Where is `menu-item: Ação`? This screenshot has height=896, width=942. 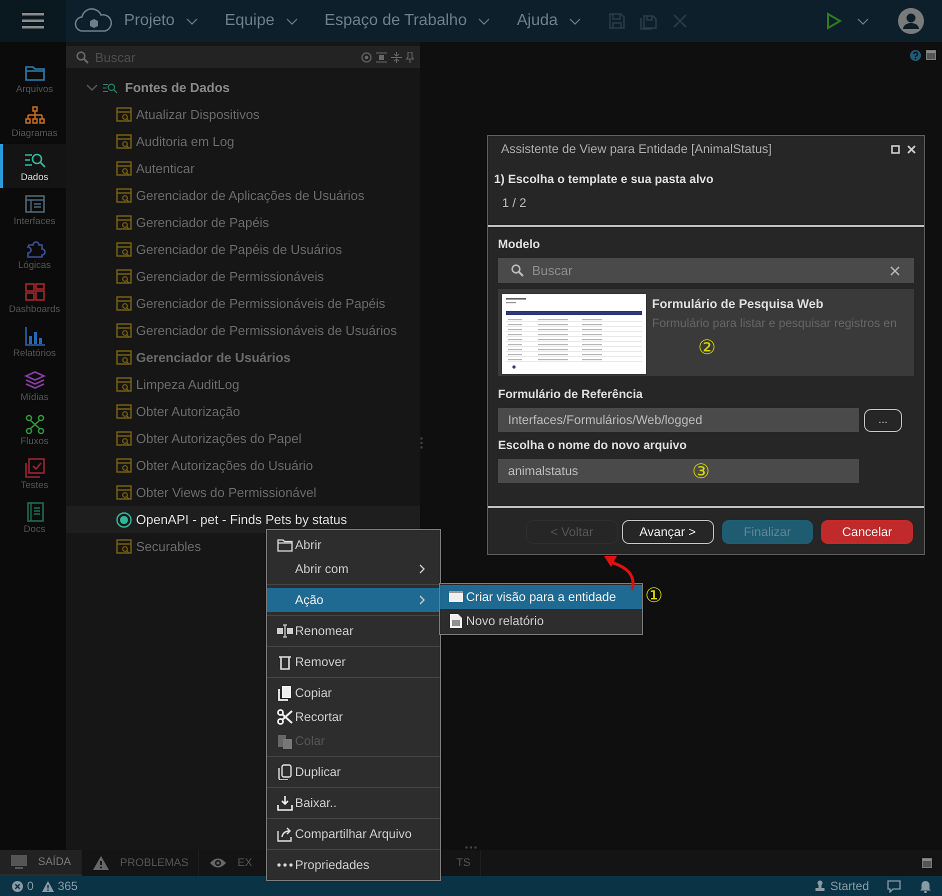 menu-item: Ação is located at coordinates (353, 600).